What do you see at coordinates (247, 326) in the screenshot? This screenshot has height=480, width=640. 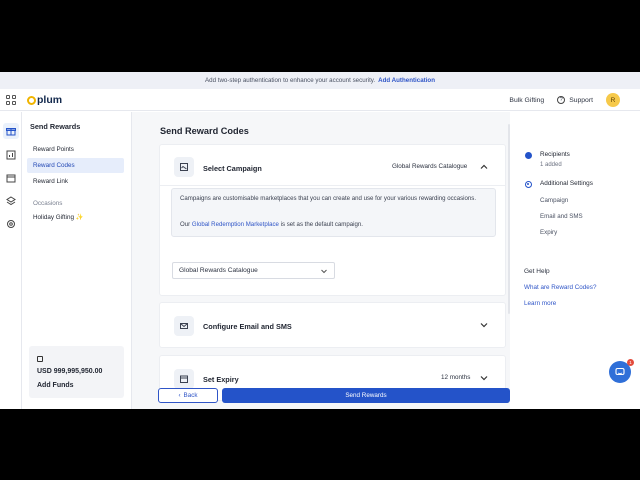 I see `email-title: Configure Email and SMS` at bounding box center [247, 326].